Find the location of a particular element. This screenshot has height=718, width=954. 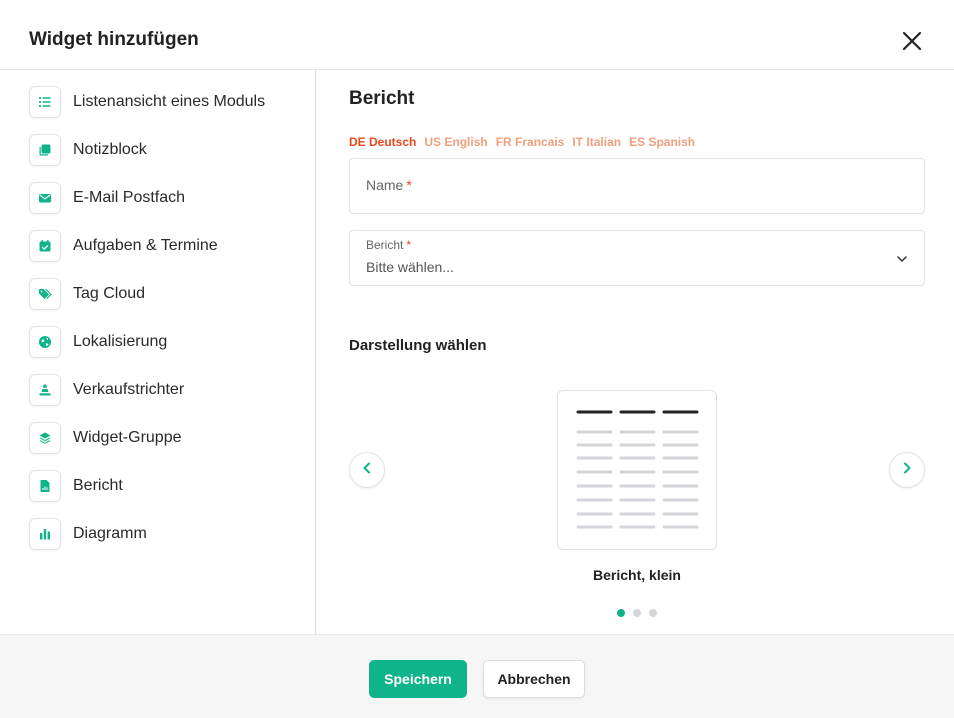

carousel-next-button is located at coordinates (907, 470).